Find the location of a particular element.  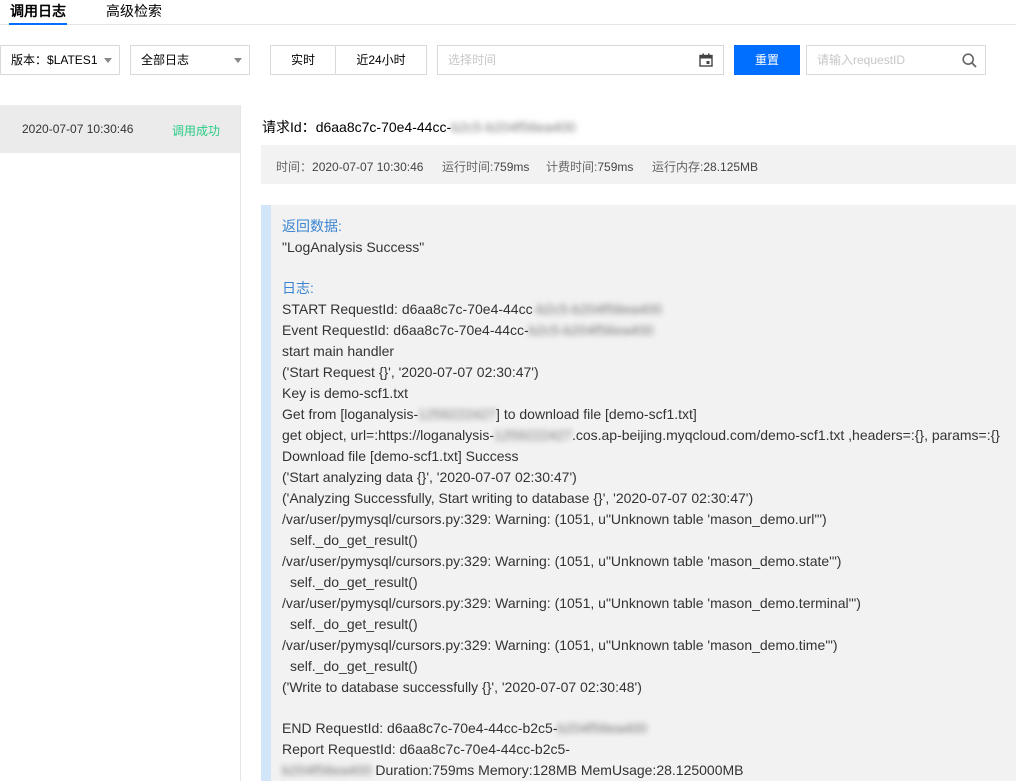

last-24h-button: 近24小时 is located at coordinates (381, 60).